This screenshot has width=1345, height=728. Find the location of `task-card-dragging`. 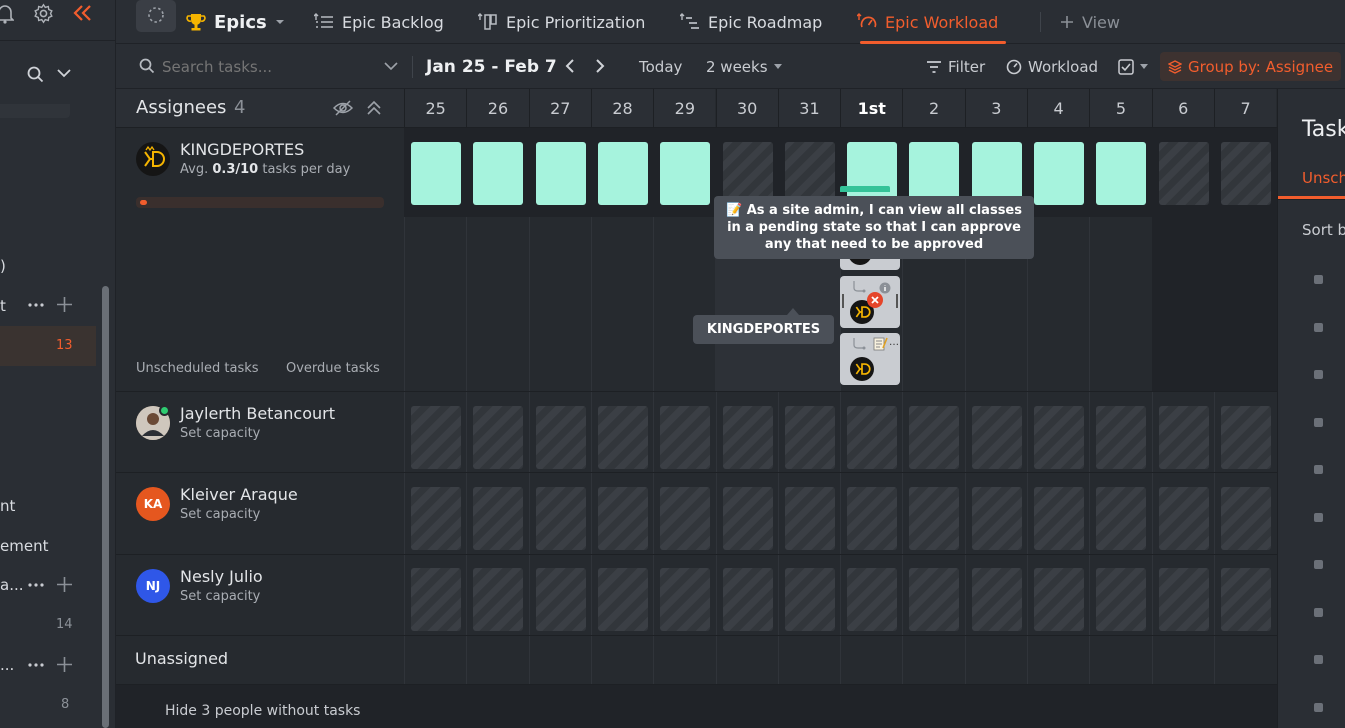

task-card-dragging is located at coordinates (870, 302).